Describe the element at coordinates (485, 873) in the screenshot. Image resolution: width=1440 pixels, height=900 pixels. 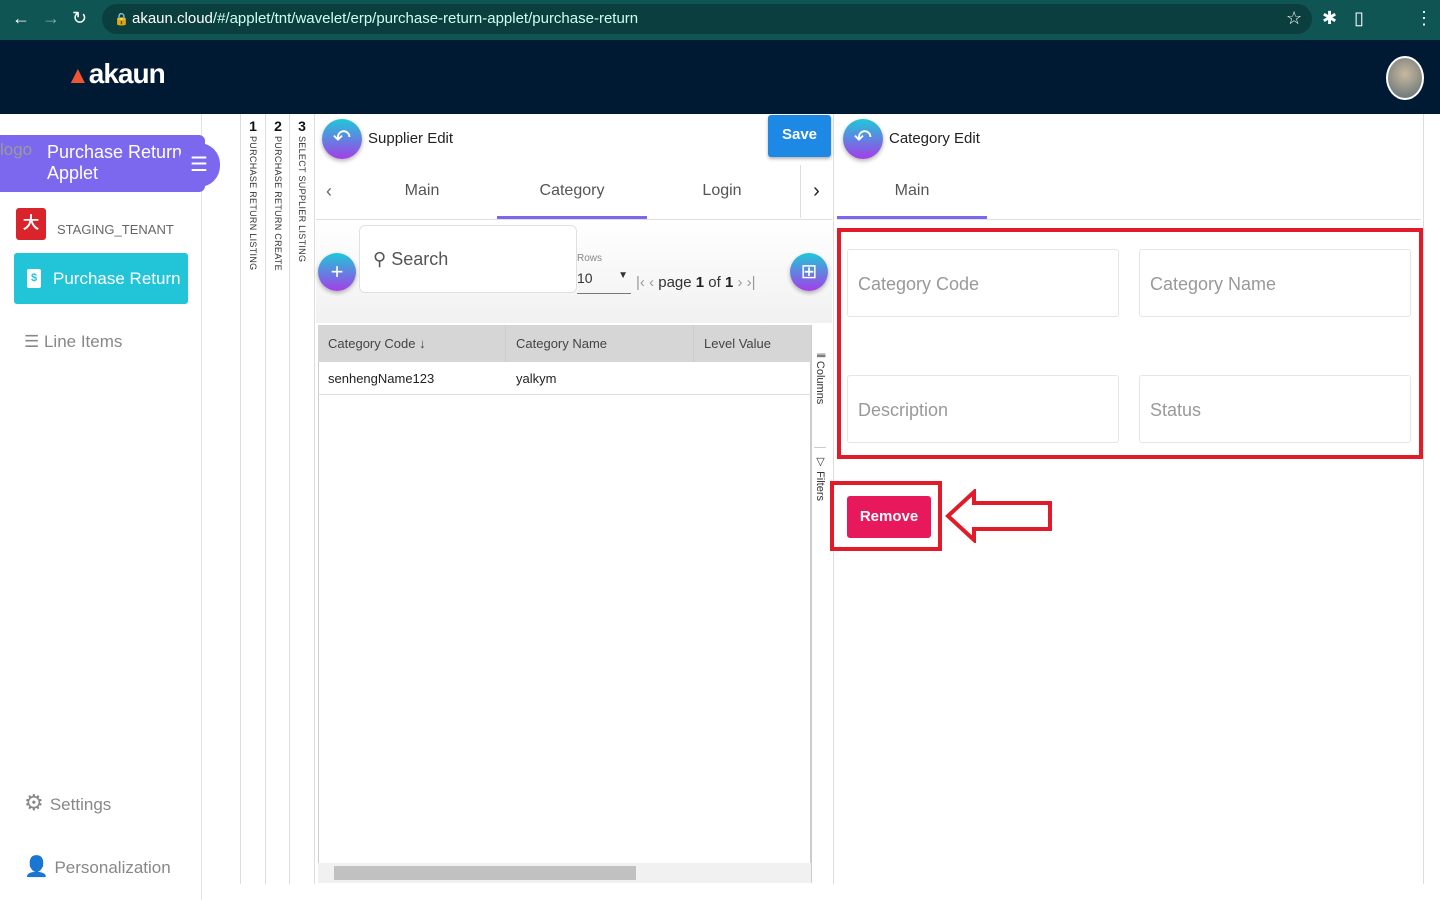
I see `scrollbar-thumb` at that location.